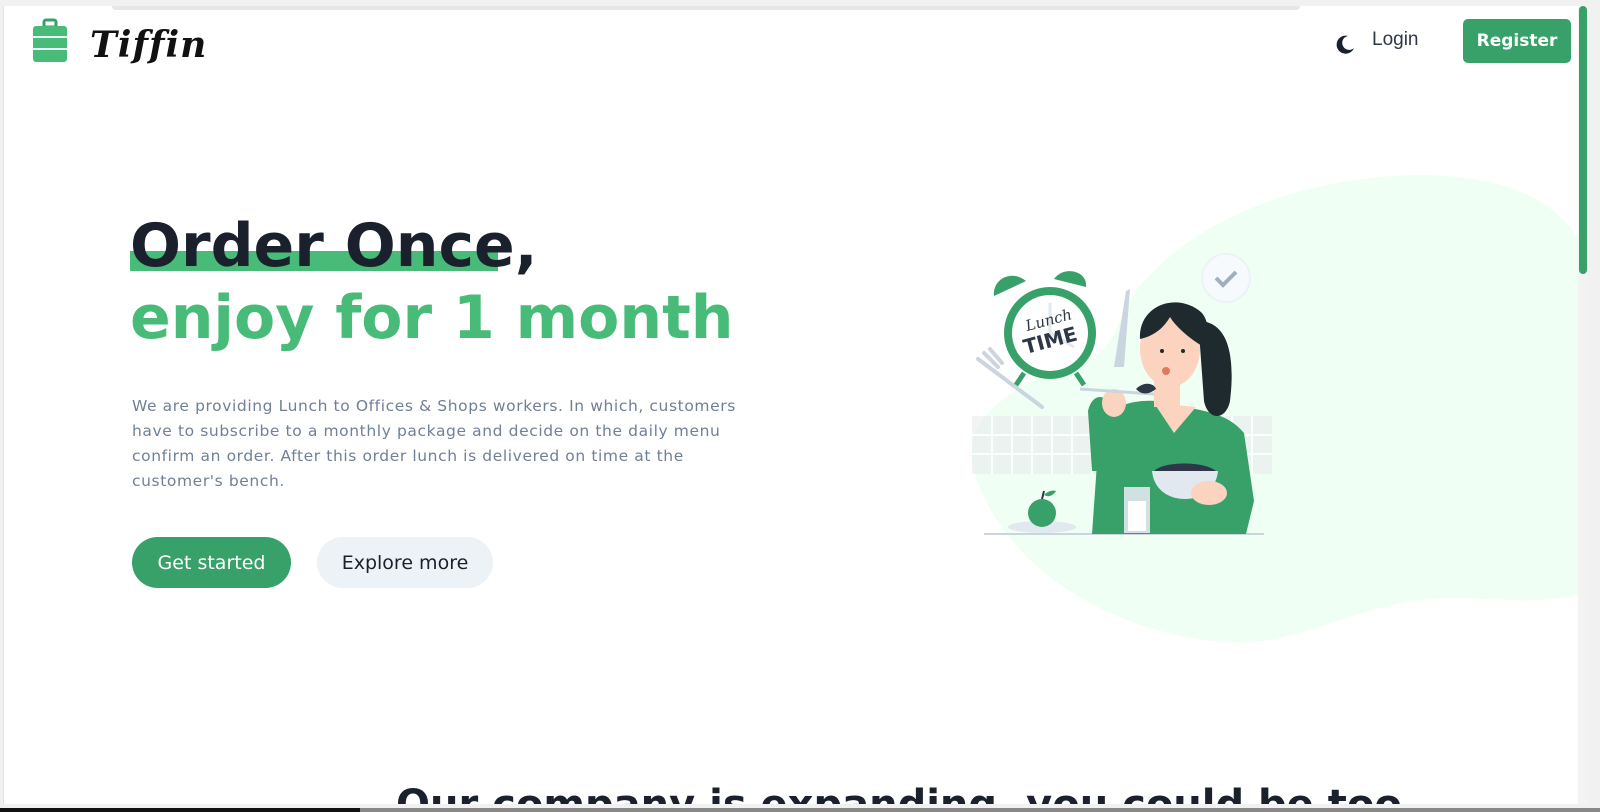 The height and width of the screenshot is (812, 1600). I want to click on get-started-button: Get started, so click(211, 562).